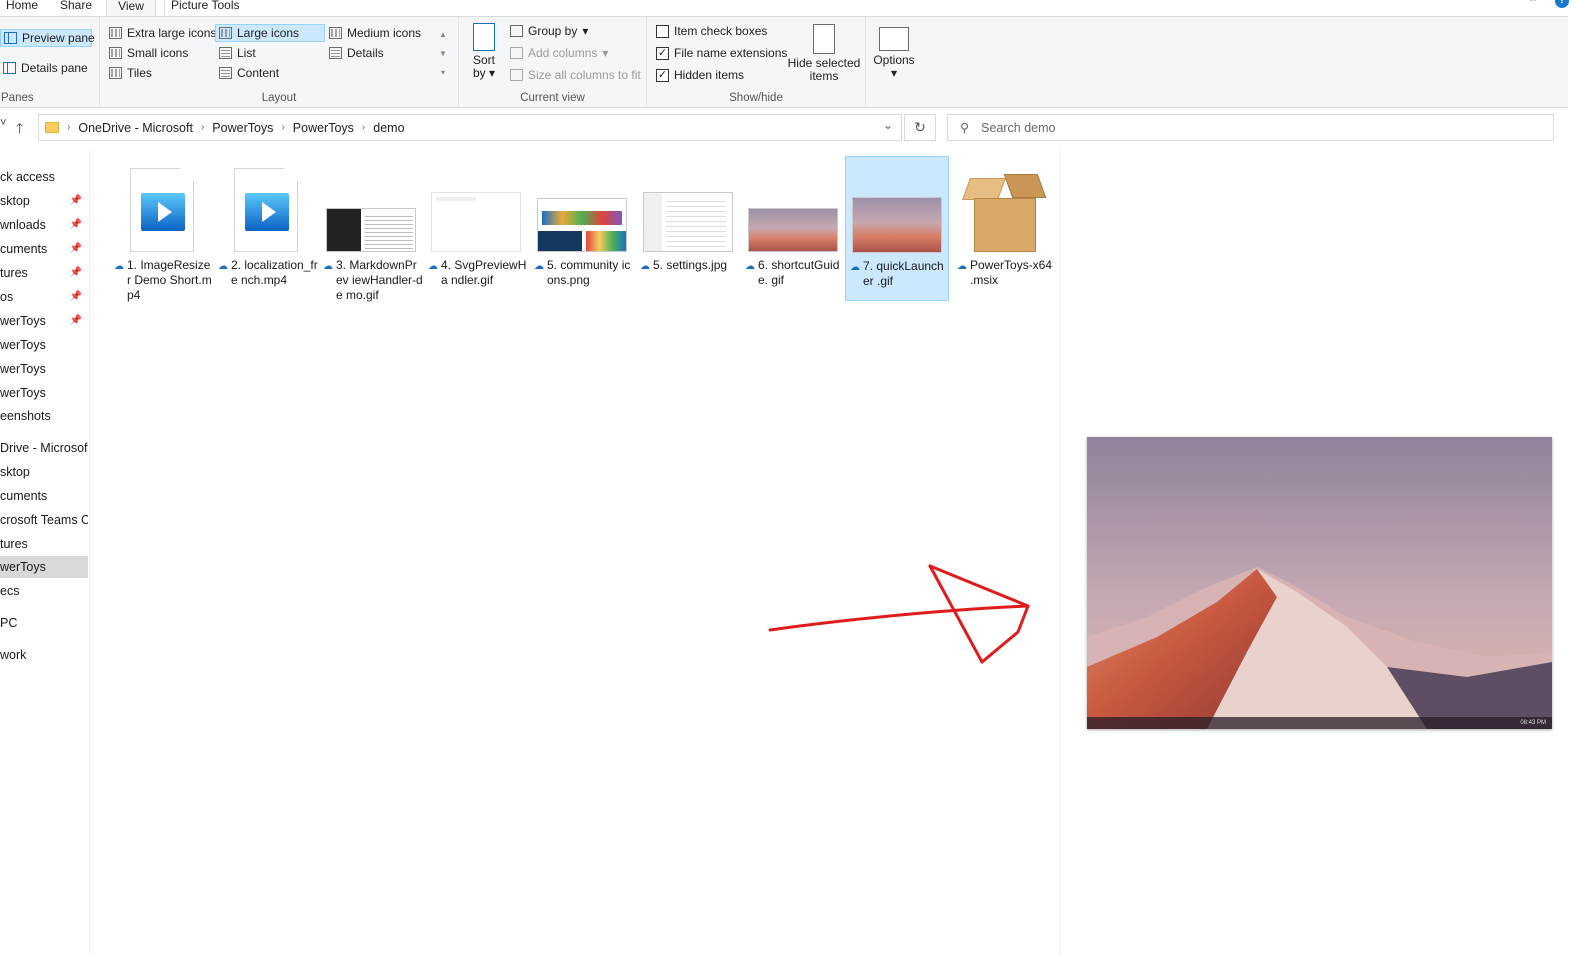 The width and height of the screenshot is (1575, 954). Describe the element at coordinates (44, 225) in the screenshot. I see `sidebar-item-downloads: wnloads 📌` at that location.